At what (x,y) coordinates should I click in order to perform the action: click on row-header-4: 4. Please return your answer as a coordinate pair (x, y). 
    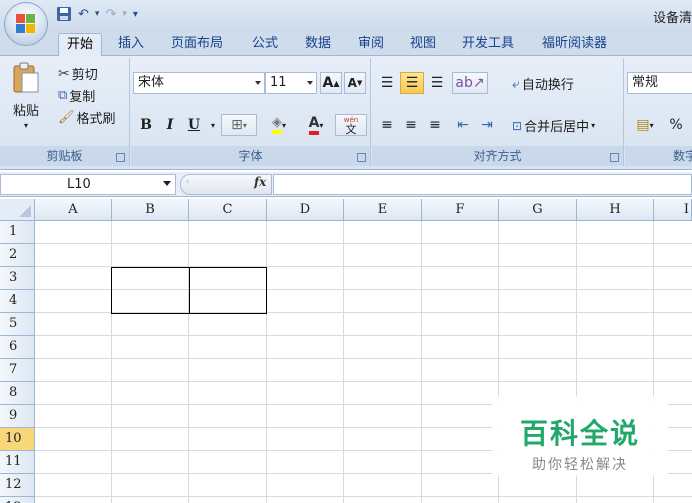
    Looking at the image, I should click on (17, 301).